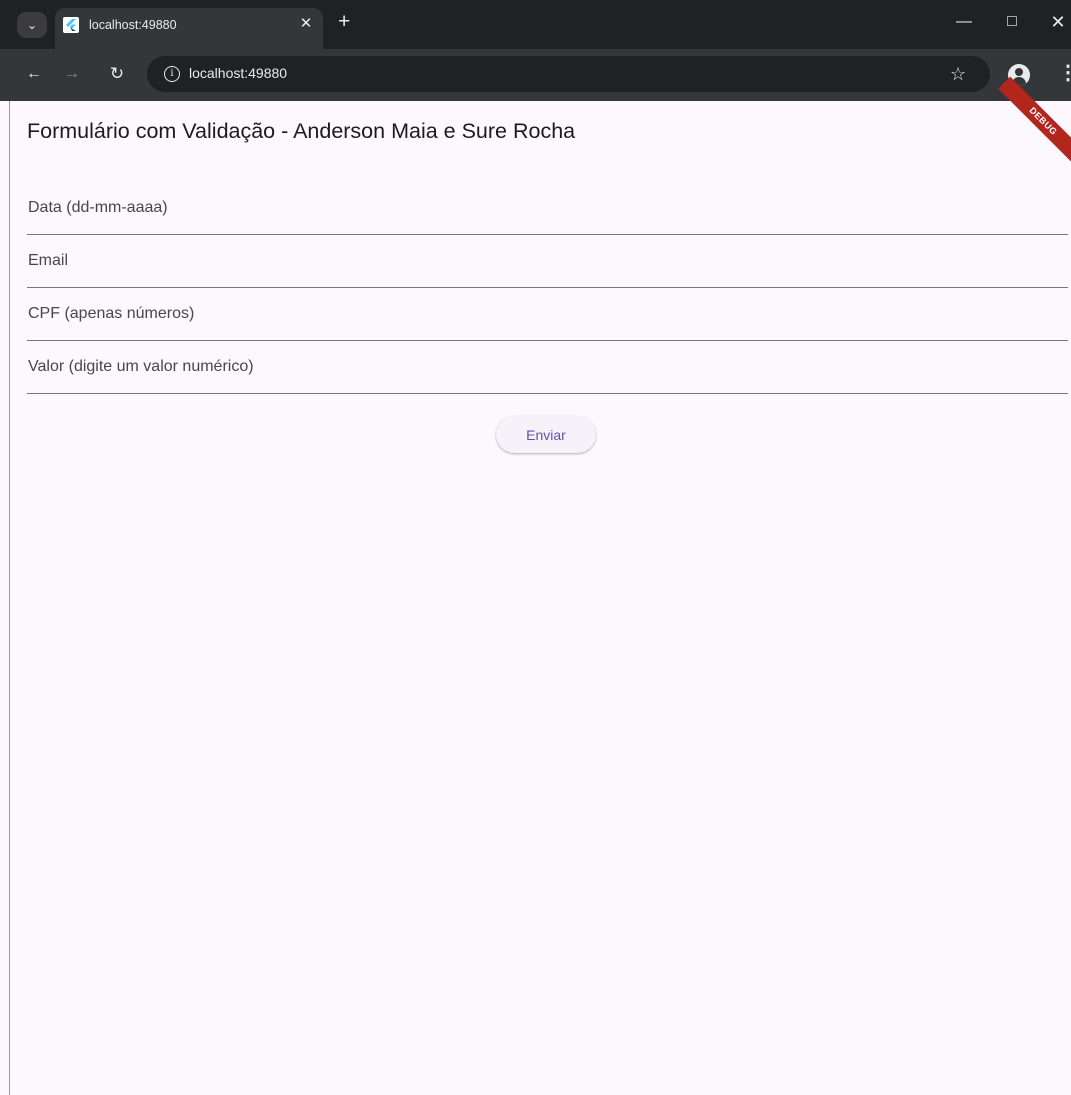 The image size is (1071, 1095). What do you see at coordinates (72, 74) in the screenshot?
I see `arrow-right-icon: →` at bounding box center [72, 74].